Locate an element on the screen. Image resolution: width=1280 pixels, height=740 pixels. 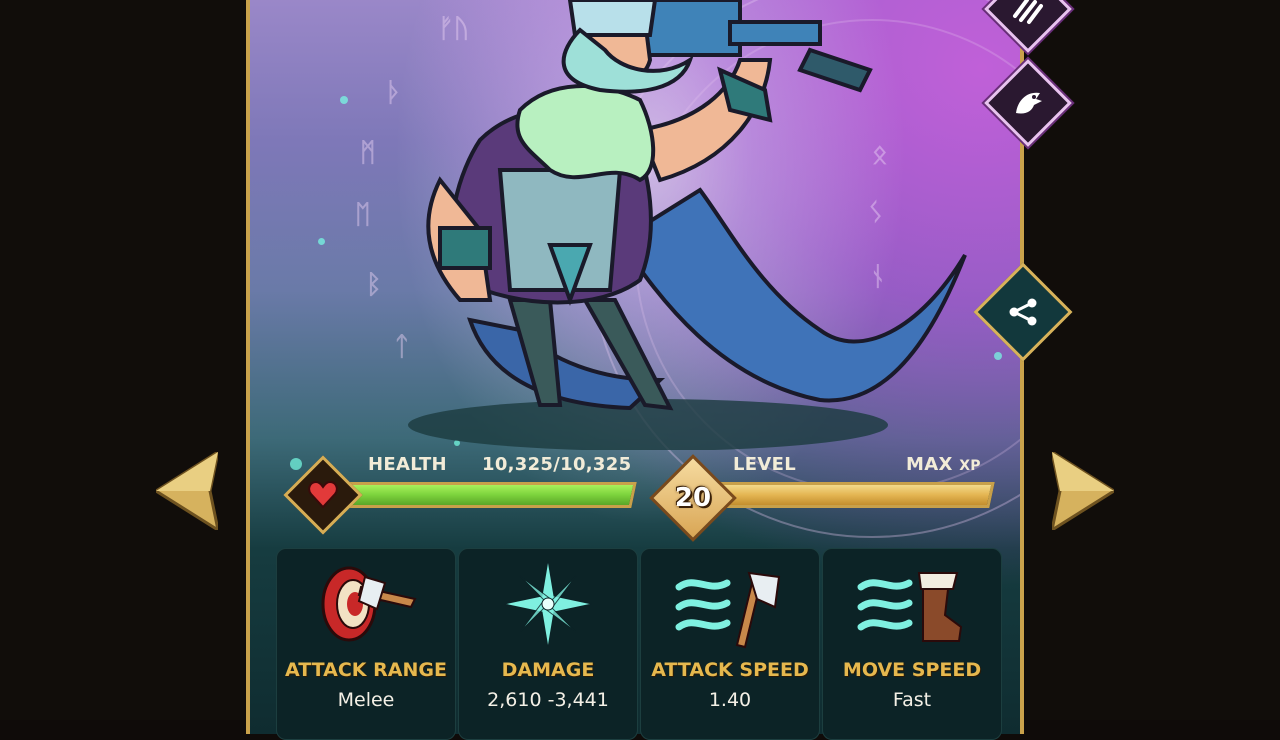
damage-title: DAMAGE is located at coordinates (548, 670).